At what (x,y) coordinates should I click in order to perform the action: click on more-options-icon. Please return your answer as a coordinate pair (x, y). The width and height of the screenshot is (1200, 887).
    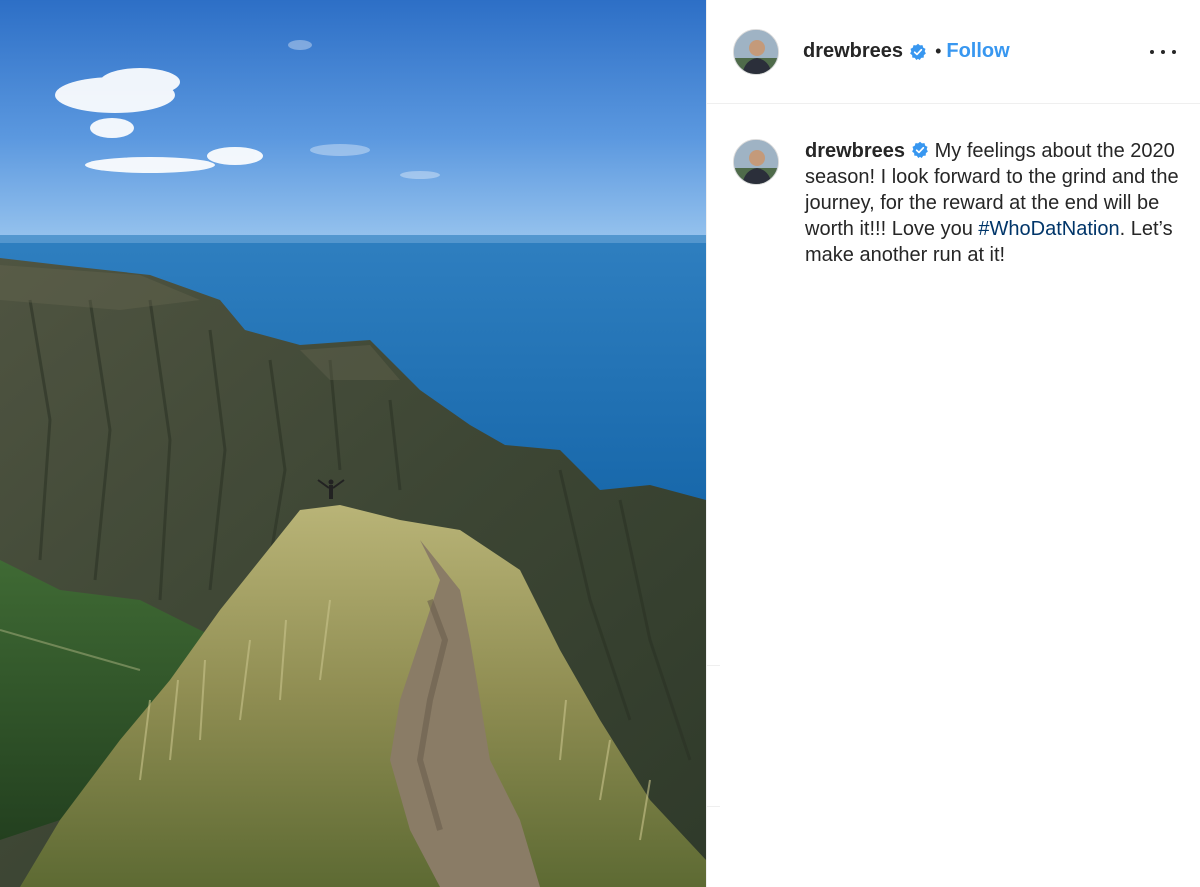
    Looking at the image, I should click on (1163, 52).